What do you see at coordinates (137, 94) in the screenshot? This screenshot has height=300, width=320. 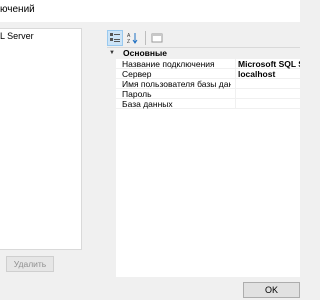 I see `property-name: Пароль` at bounding box center [137, 94].